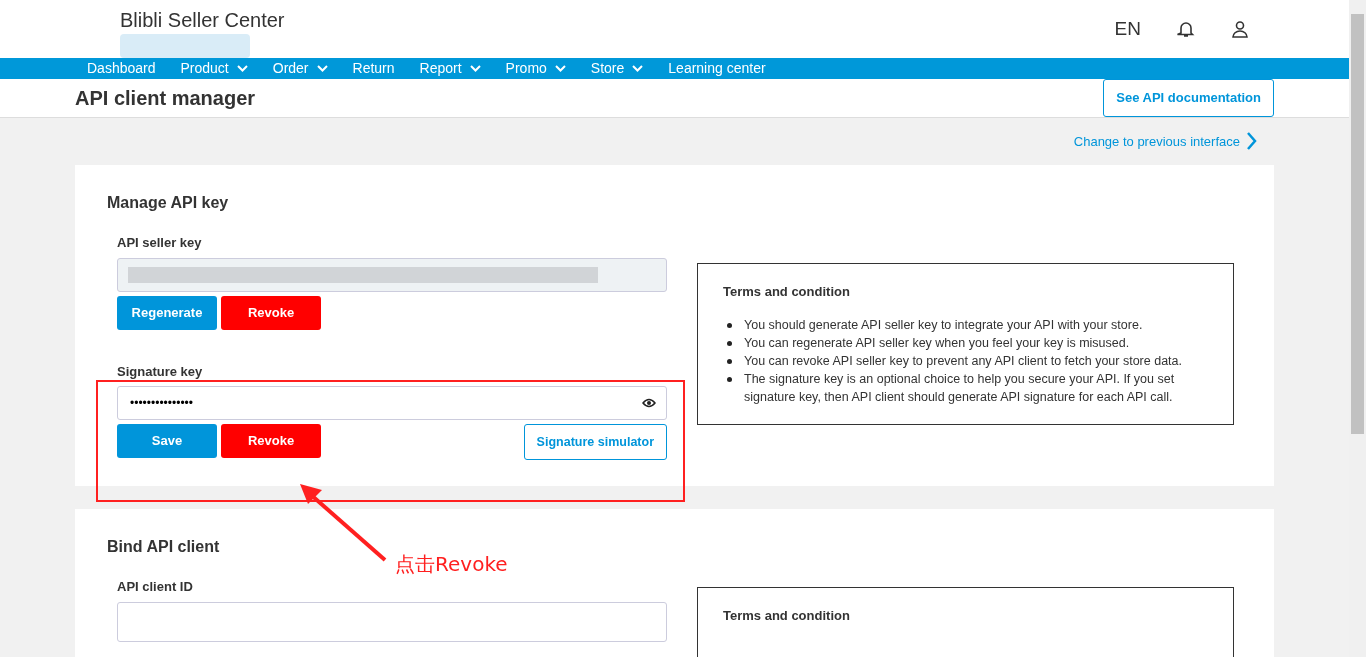 This screenshot has height=657, width=1366. I want to click on nav-item: Promo, so click(535, 68).